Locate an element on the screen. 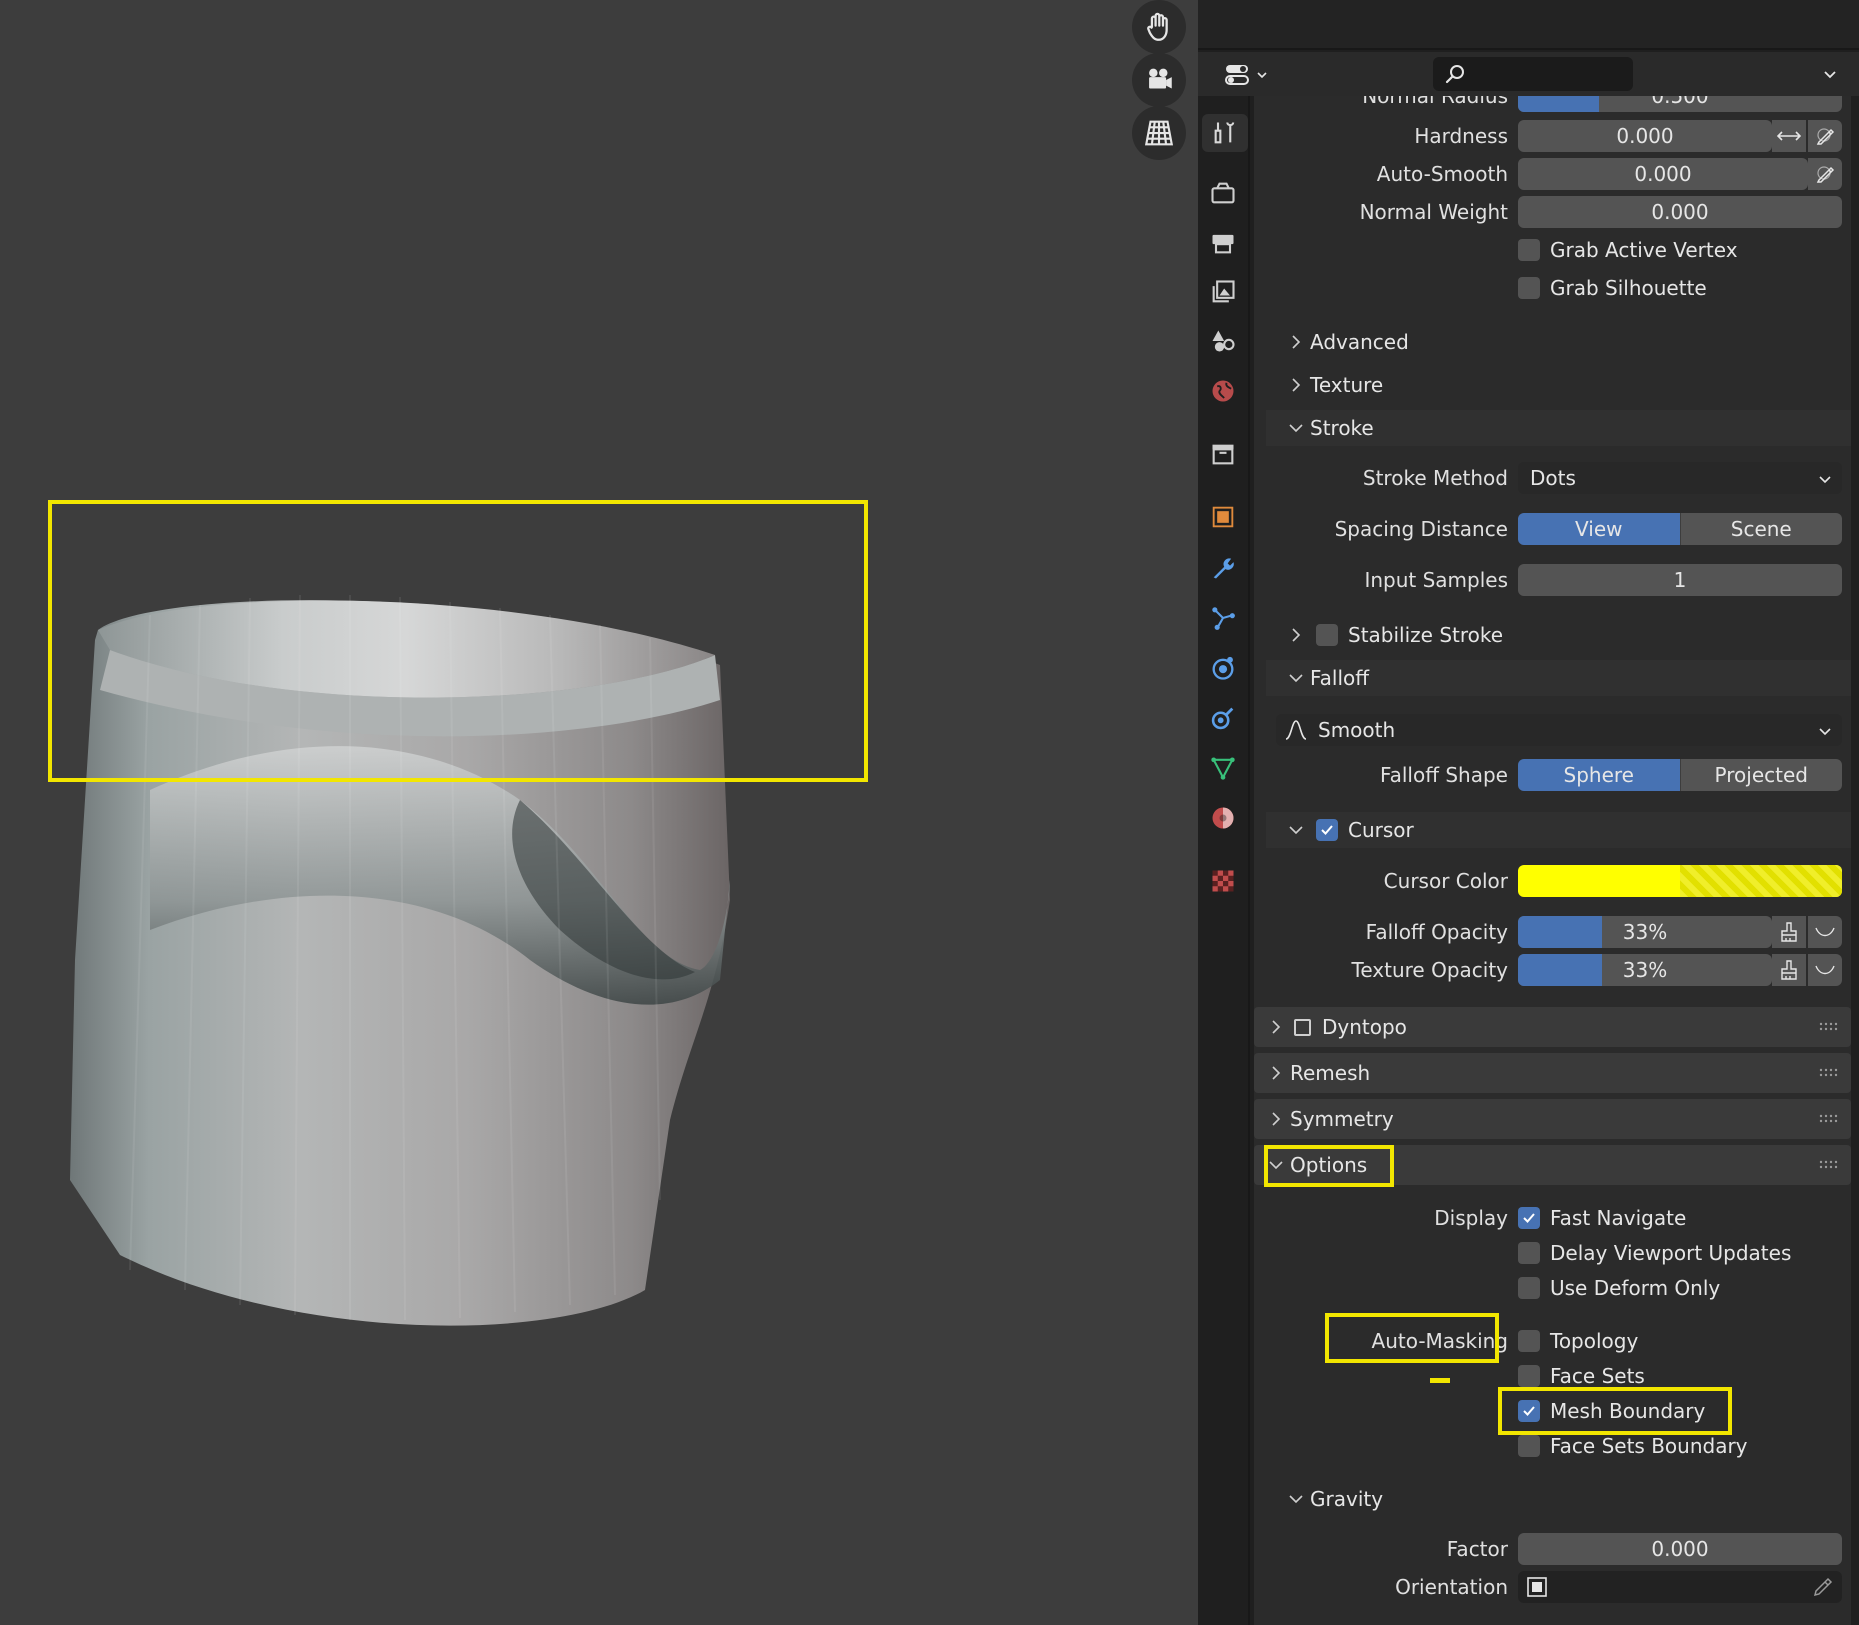 The image size is (1859, 1625). search-icon is located at coordinates (1454, 74).